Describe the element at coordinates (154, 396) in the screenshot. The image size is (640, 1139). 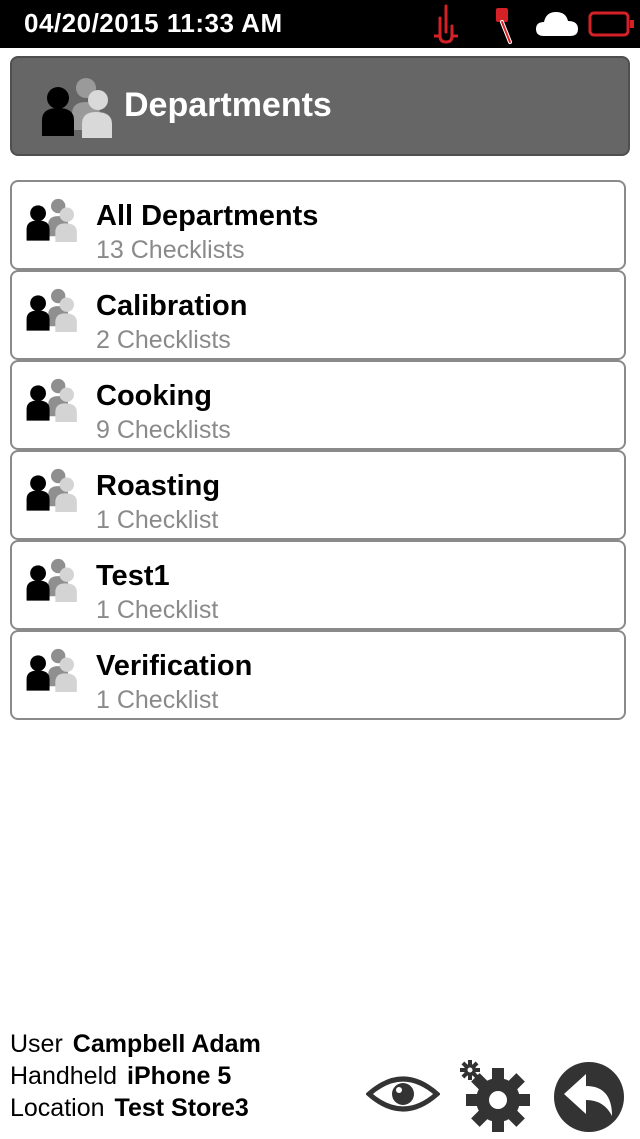
I see `department-name: Cooking` at that location.